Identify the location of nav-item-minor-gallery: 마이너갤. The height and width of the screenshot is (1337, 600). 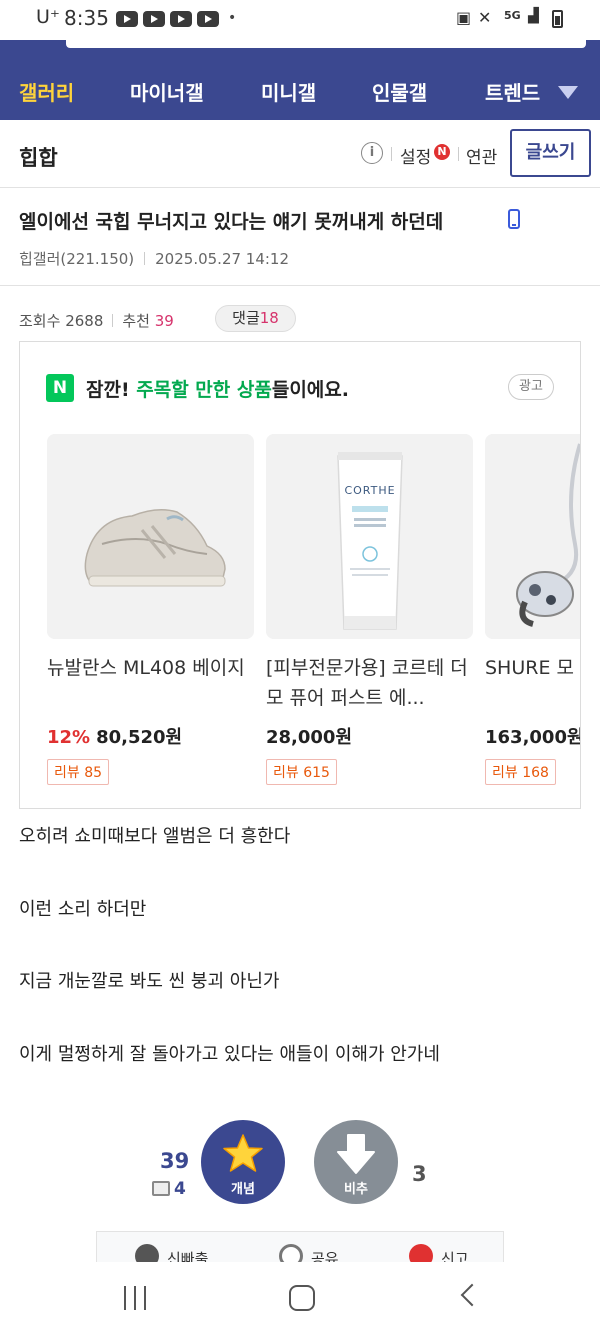
(167, 91).